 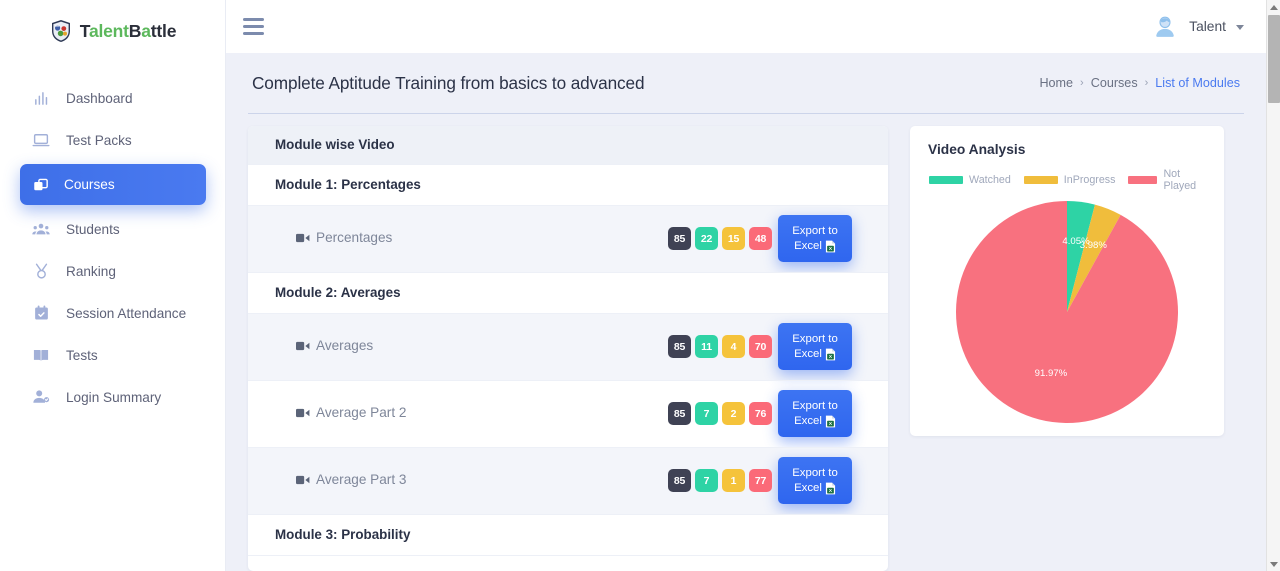 What do you see at coordinates (1089, 180) in the screenshot?
I see `legend-label: InProgress` at bounding box center [1089, 180].